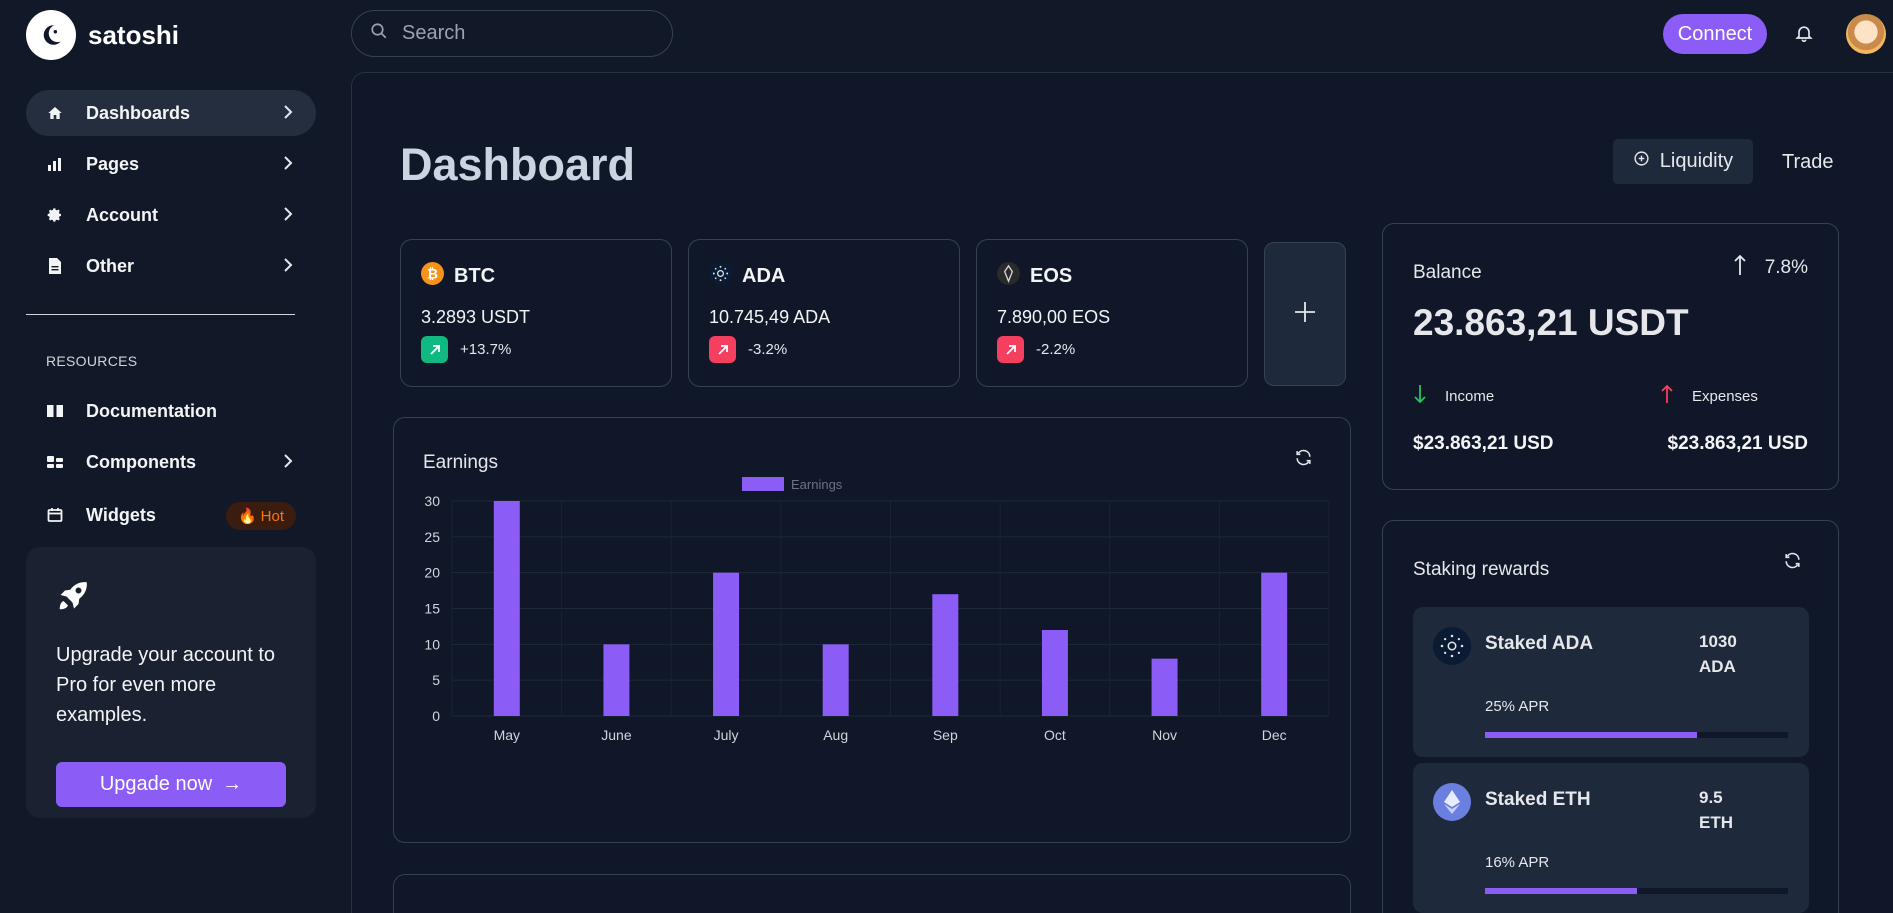  Describe the element at coordinates (1517, 706) in the screenshot. I see `stake-apr: 25% APR` at that location.